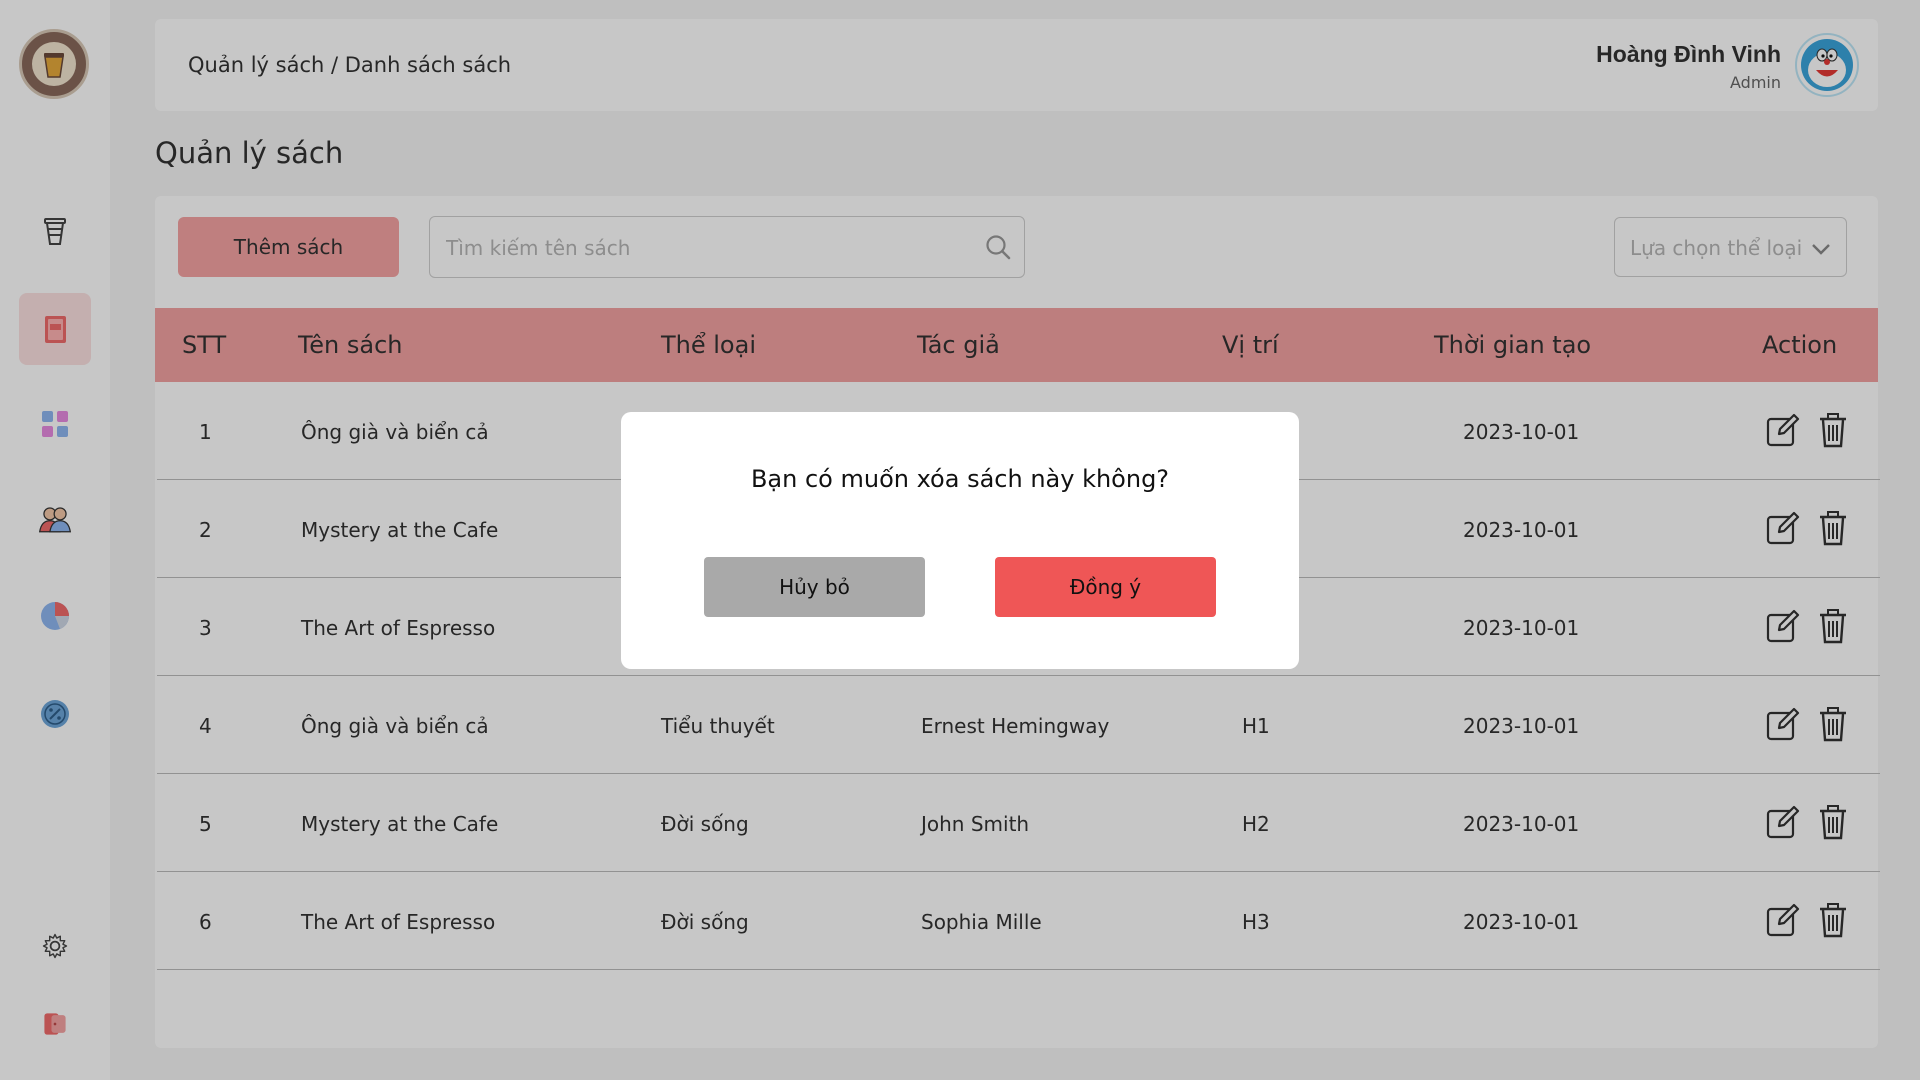 The height and width of the screenshot is (1080, 1920). I want to click on cancel-button: Hủy bỏ, so click(814, 587).